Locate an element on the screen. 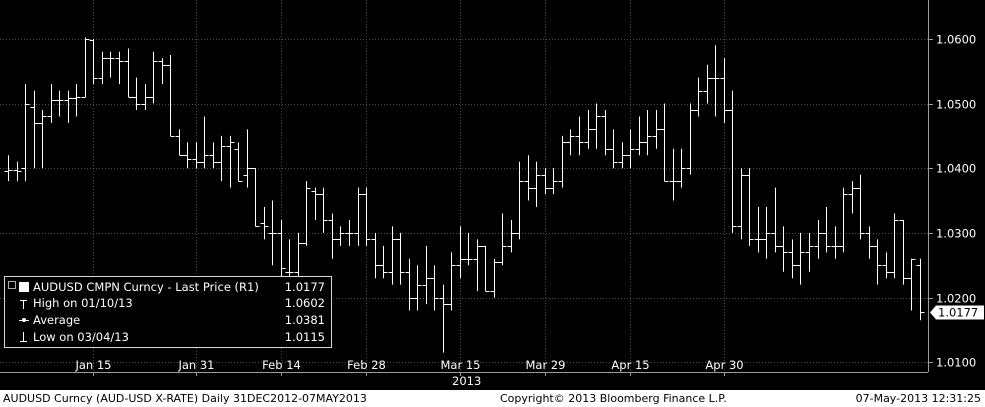 Image resolution: width=985 pixels, height=407 pixels. last-price-swatch-icon is located at coordinates (24, 287).